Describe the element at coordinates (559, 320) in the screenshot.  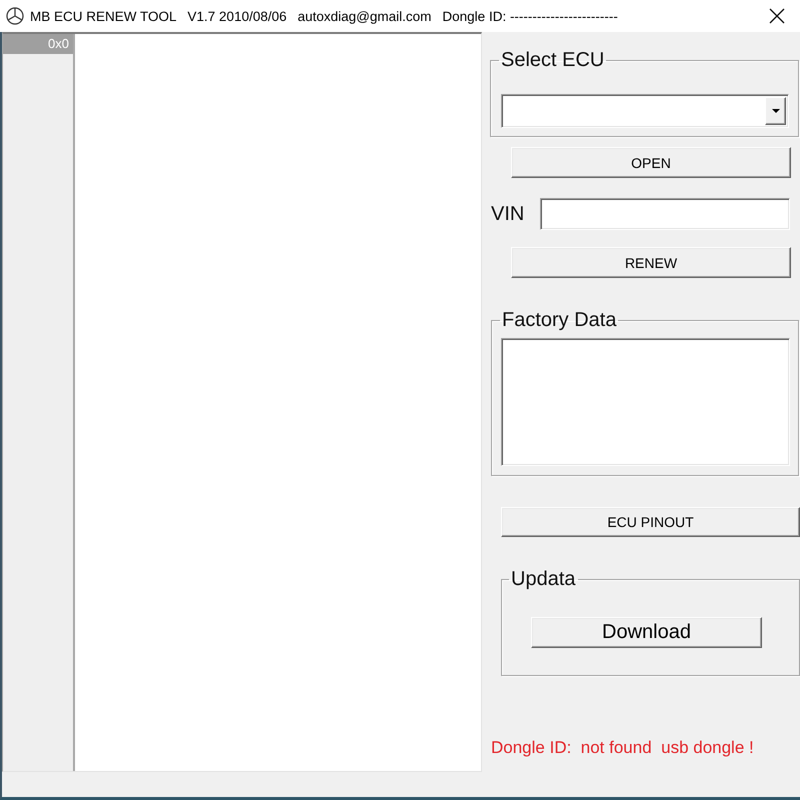
I see `group-label: Factory Data` at that location.